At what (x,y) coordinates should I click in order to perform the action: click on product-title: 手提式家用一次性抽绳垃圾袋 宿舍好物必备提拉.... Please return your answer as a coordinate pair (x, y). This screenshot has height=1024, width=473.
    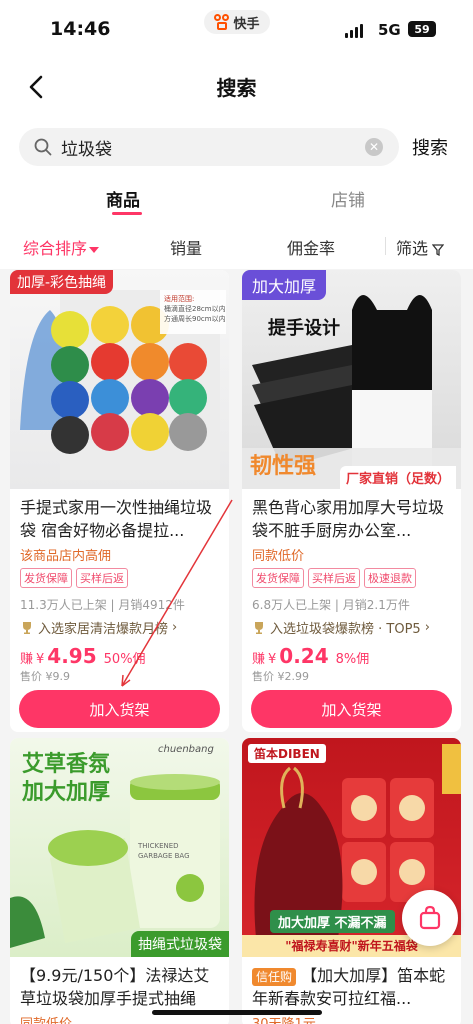
    Looking at the image, I should click on (121, 519).